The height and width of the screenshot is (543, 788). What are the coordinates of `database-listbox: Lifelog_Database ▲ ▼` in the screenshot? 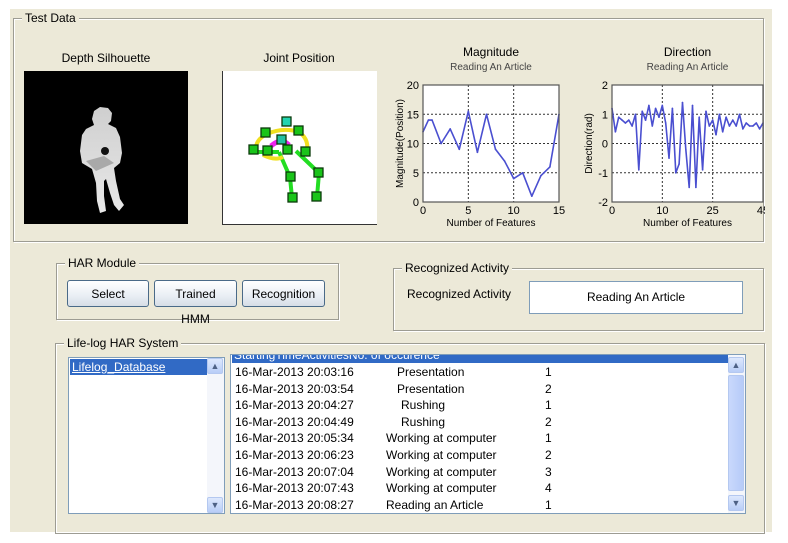 It's located at (146, 435).